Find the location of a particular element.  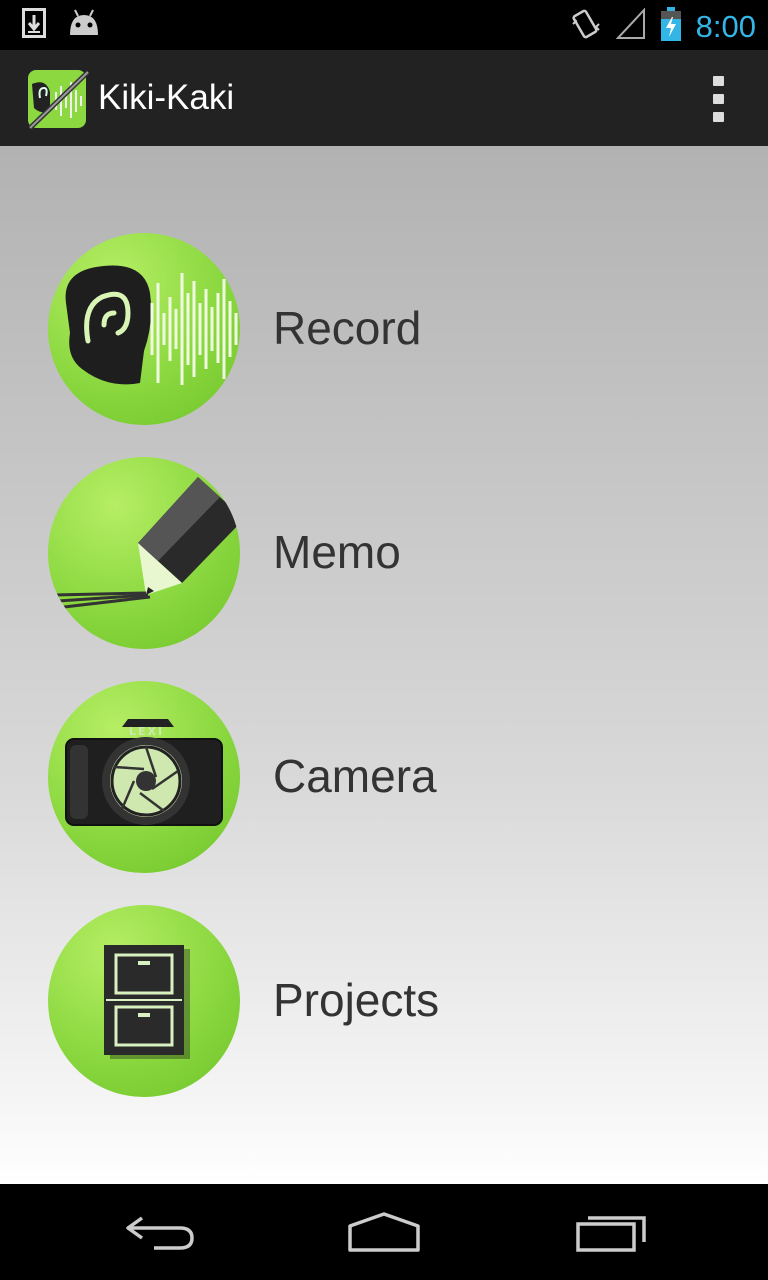

home-icon is located at coordinates (384, 1234).